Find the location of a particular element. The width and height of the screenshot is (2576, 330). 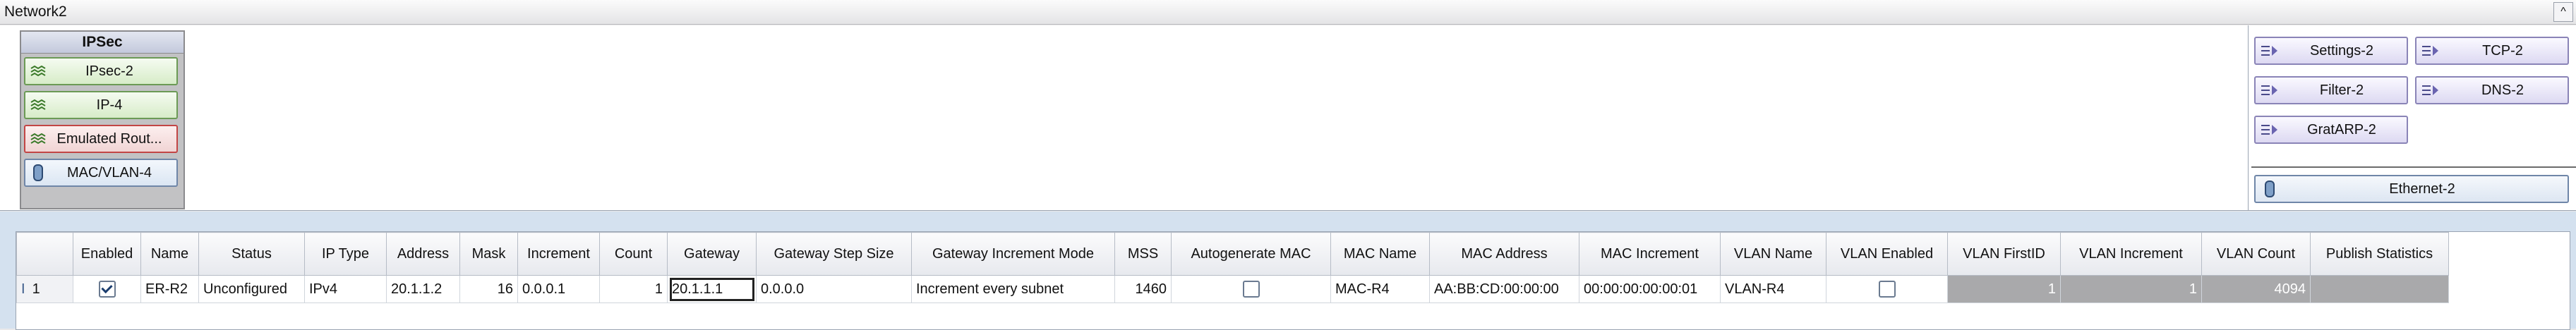

vlan-increment-cell: 1 is located at coordinates (2131, 289).